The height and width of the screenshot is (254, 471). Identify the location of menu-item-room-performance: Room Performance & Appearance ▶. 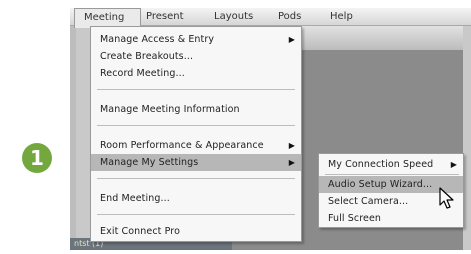
(196, 145).